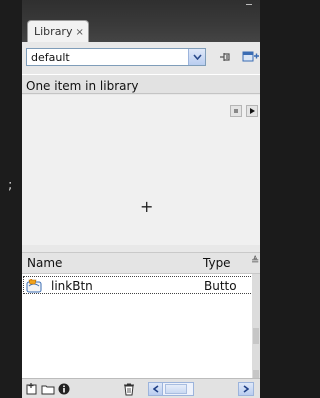  I want to click on horizontal-scrollbar, so click(171, 389).